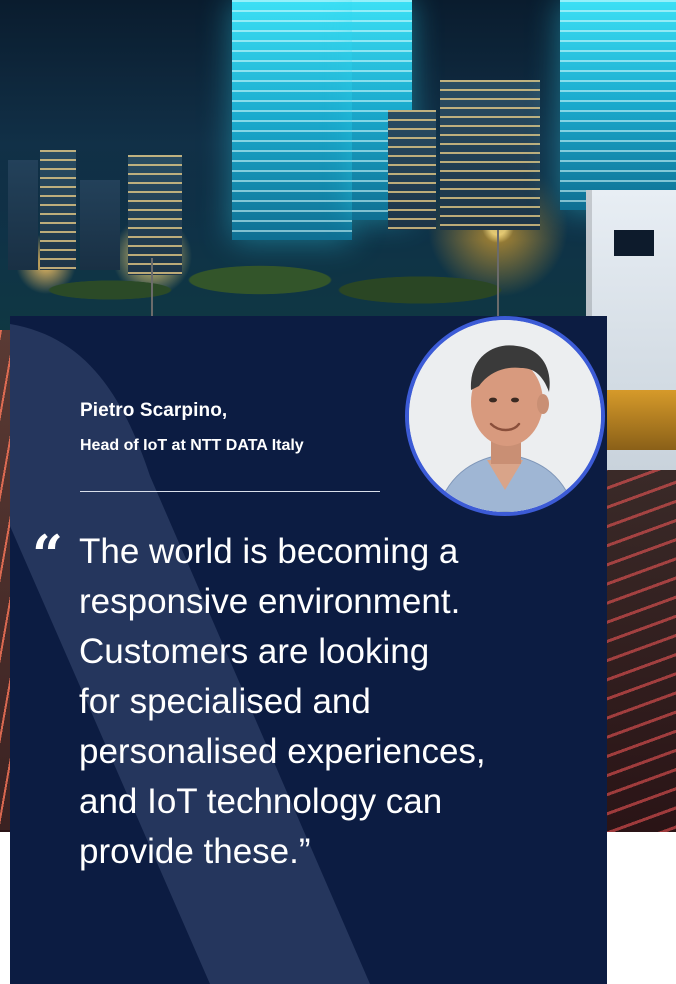 The width and height of the screenshot is (676, 984). I want to click on divider, so click(230, 491).